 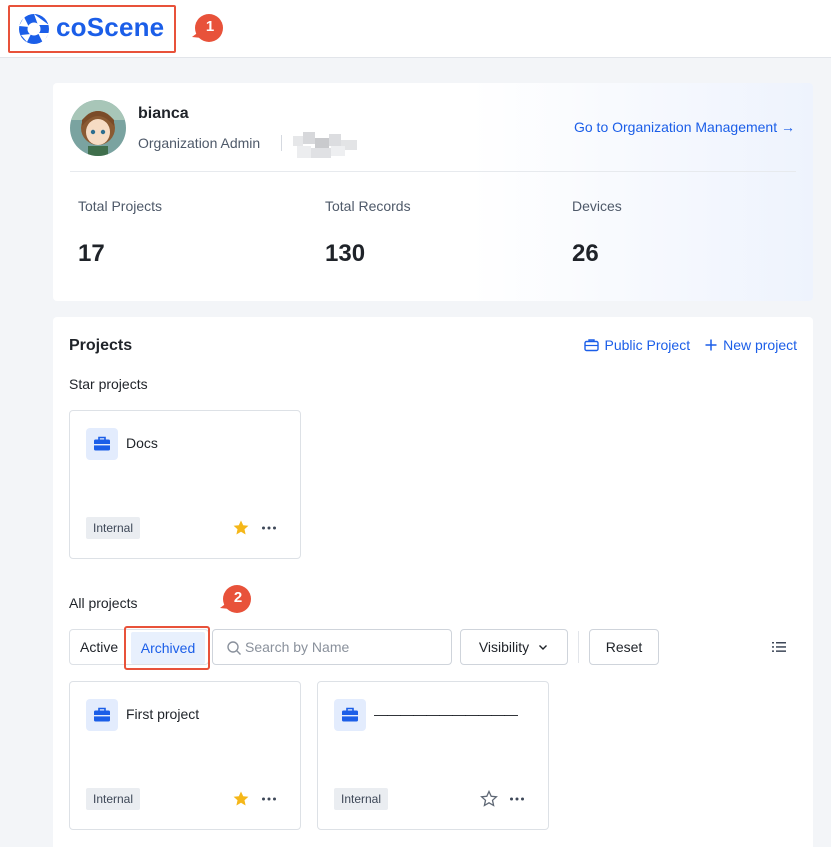 What do you see at coordinates (578, 647) in the screenshot?
I see `toolbar-divider` at bounding box center [578, 647].